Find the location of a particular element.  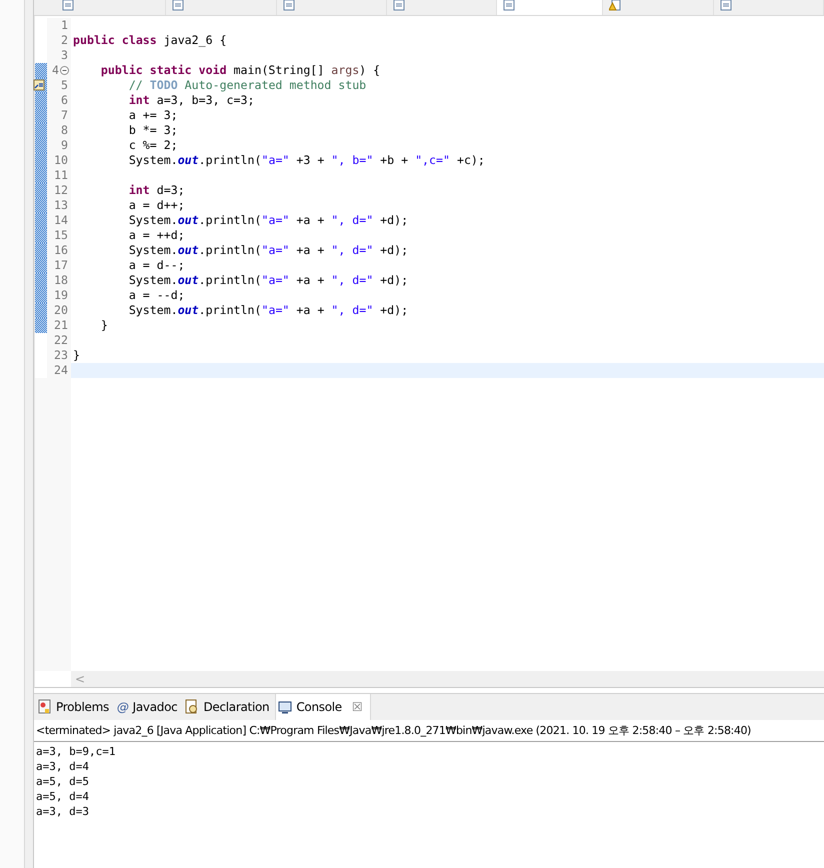

line-number: 1 is located at coordinates (64, 25).